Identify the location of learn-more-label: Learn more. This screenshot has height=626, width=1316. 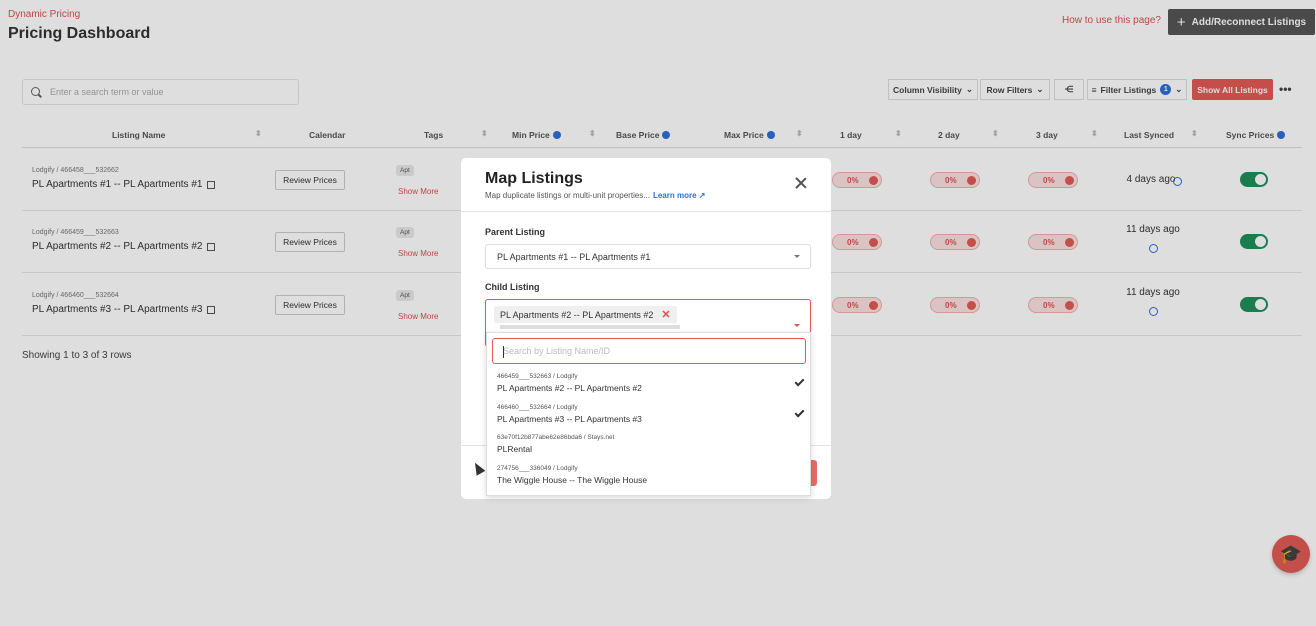
(674, 195).